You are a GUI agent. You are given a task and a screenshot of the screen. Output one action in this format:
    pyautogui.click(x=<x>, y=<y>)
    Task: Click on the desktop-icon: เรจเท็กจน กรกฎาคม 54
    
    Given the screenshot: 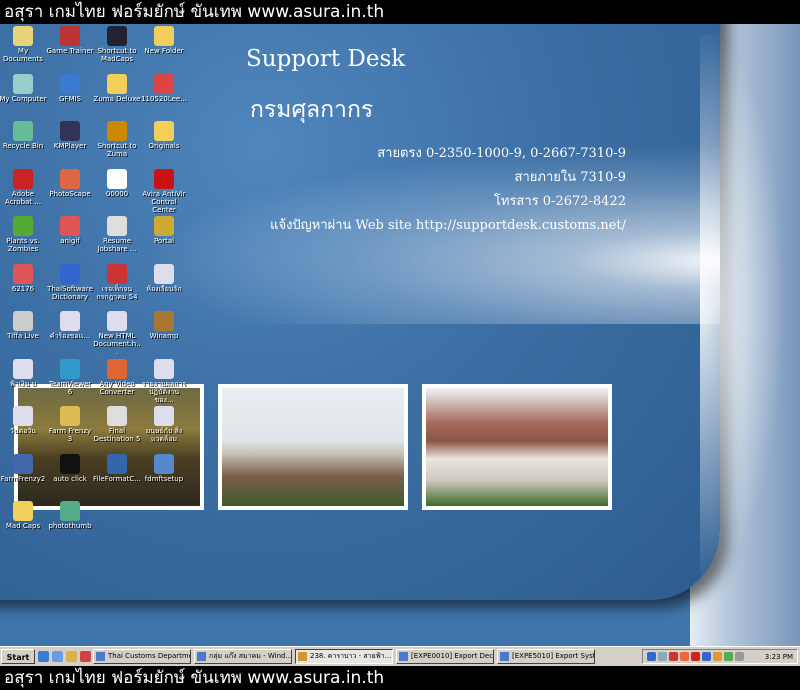 What is the action you would take?
    pyautogui.click(x=117, y=282)
    